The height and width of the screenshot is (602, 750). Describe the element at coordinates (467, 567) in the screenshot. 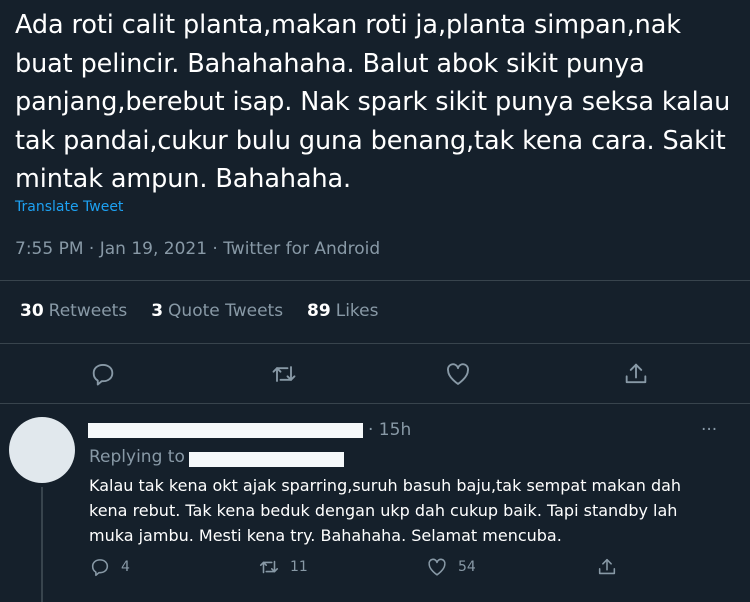

I see `like-count: 54` at that location.